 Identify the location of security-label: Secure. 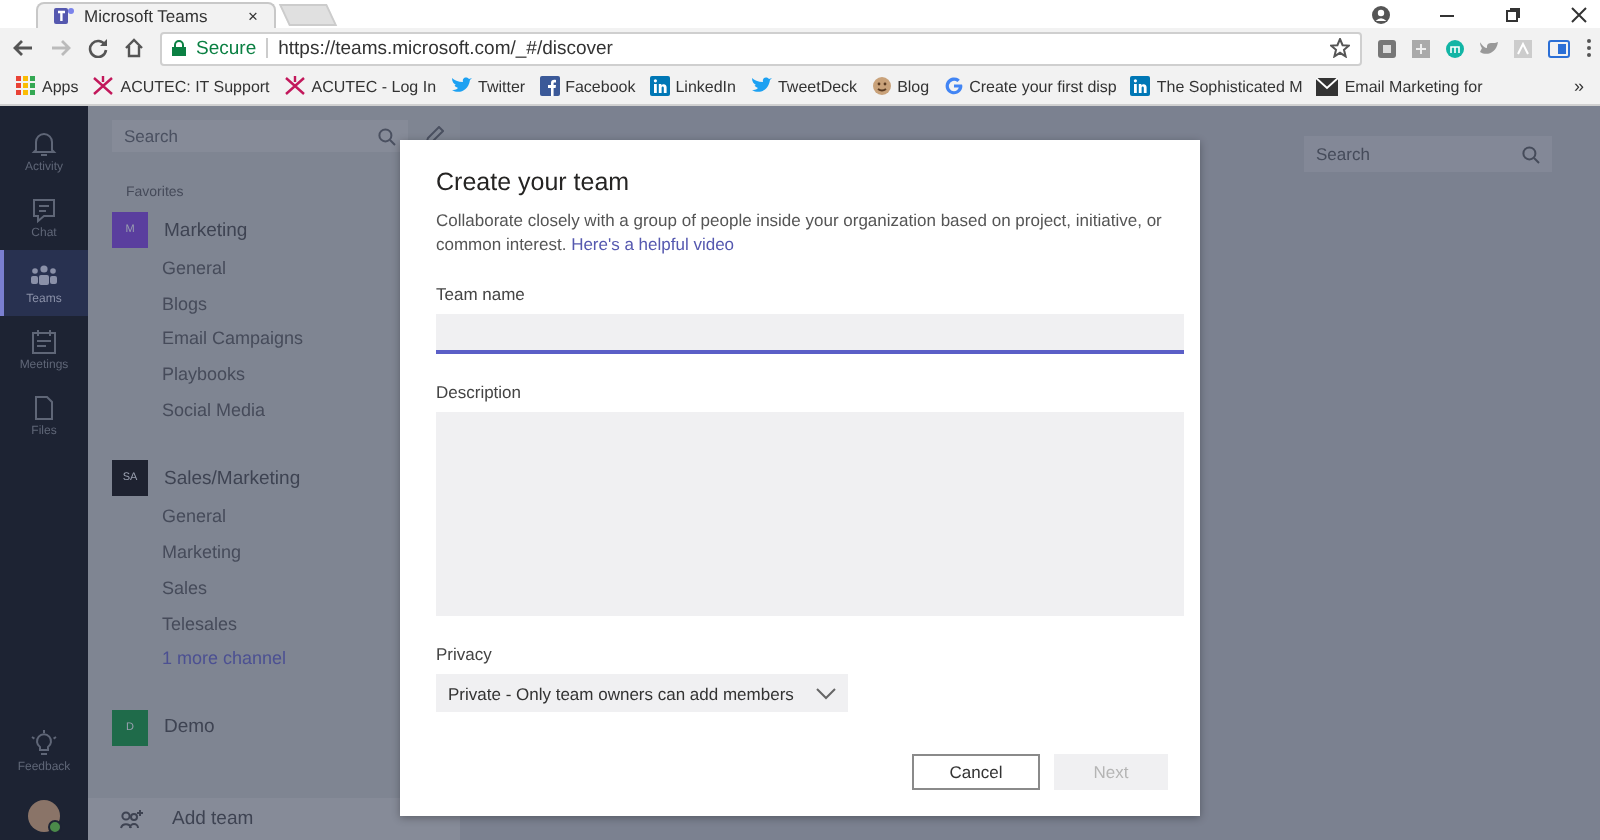
(226, 48).